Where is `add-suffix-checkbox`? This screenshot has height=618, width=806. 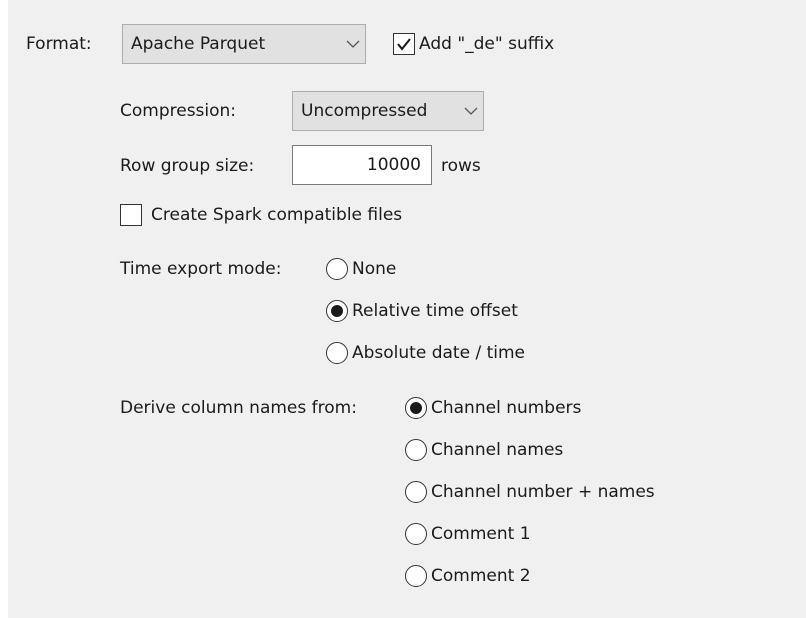 add-suffix-checkbox is located at coordinates (404, 44).